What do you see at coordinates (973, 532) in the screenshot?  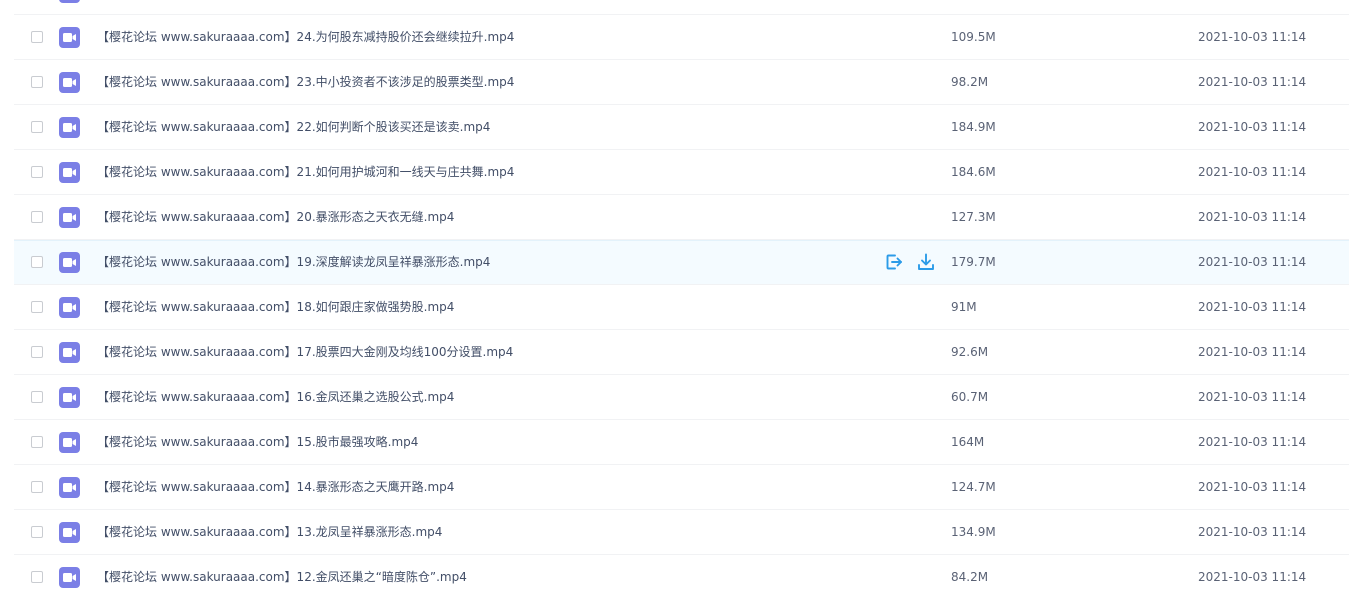 I see `file-size: 134.9M` at bounding box center [973, 532].